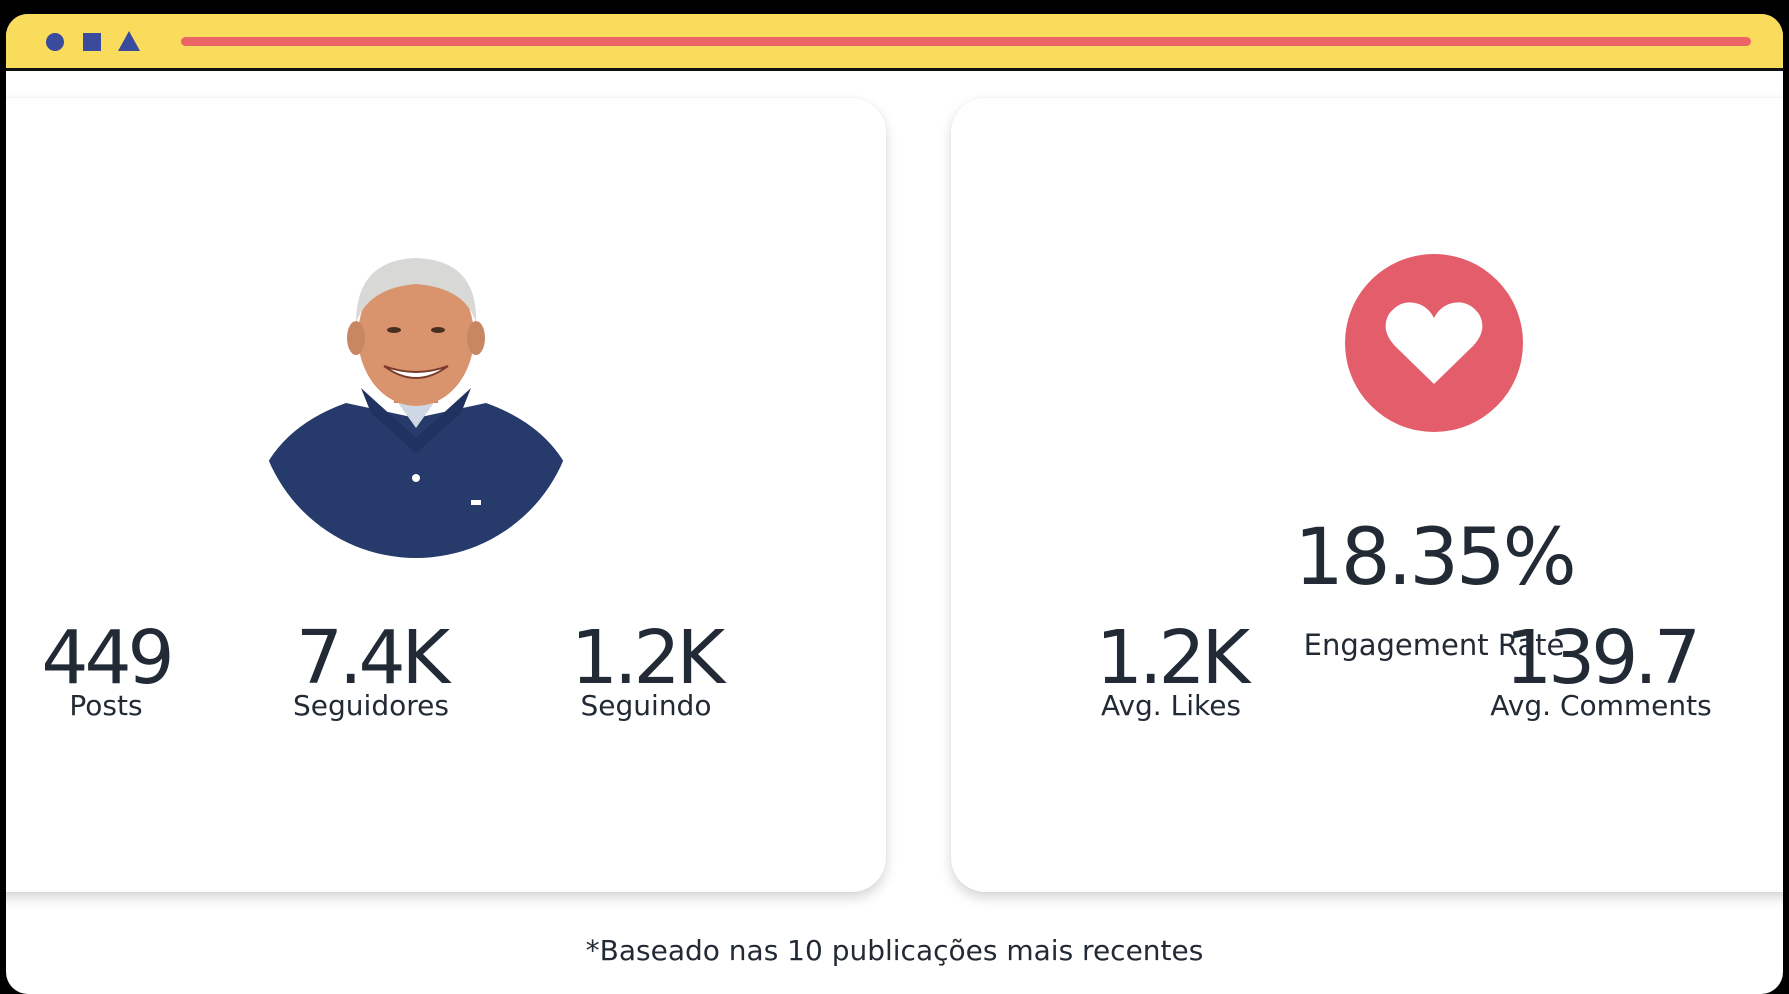 This screenshot has height=994, width=1789. I want to click on following-stat: 1.2K Seguindo, so click(646, 671).